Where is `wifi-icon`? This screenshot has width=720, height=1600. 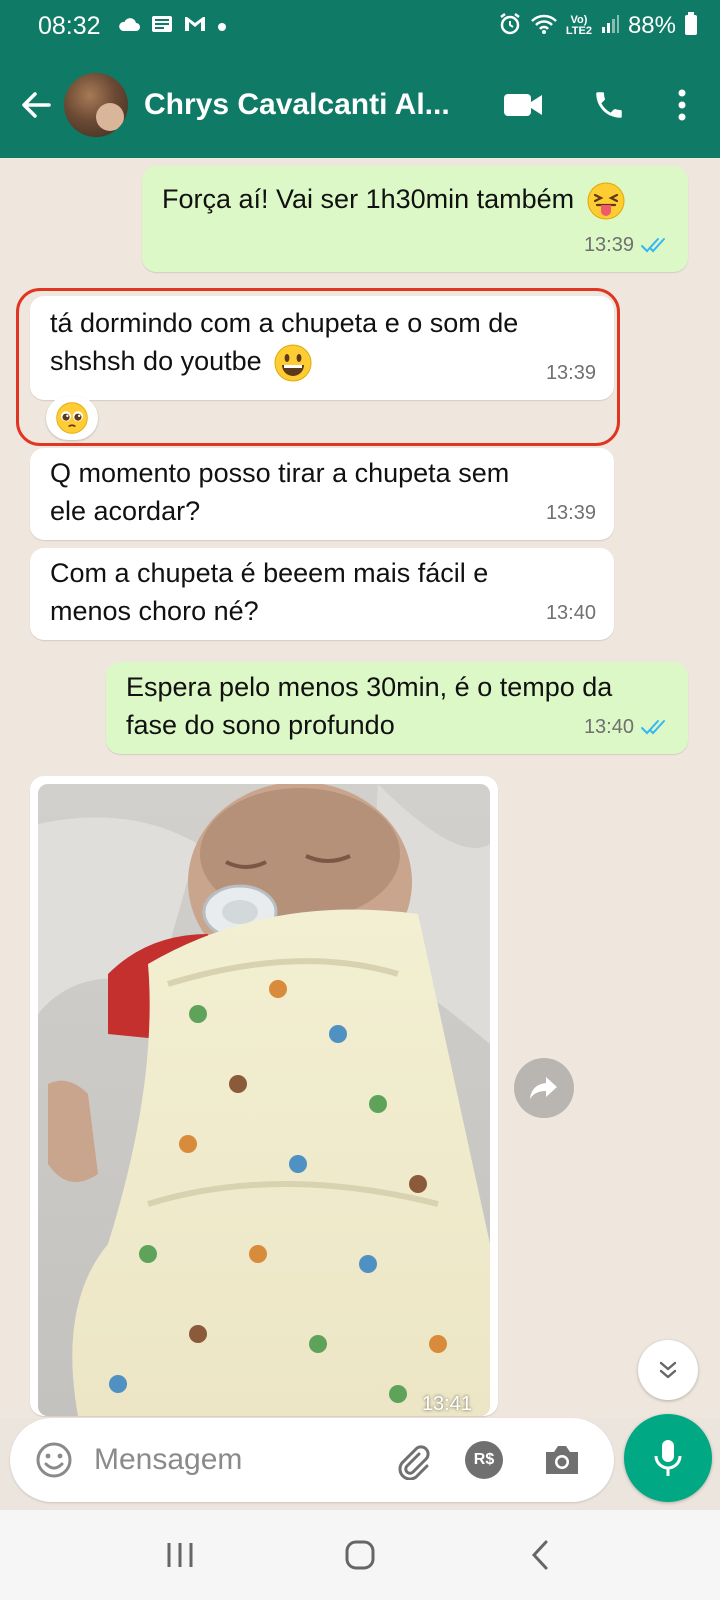
wifi-icon is located at coordinates (544, 26).